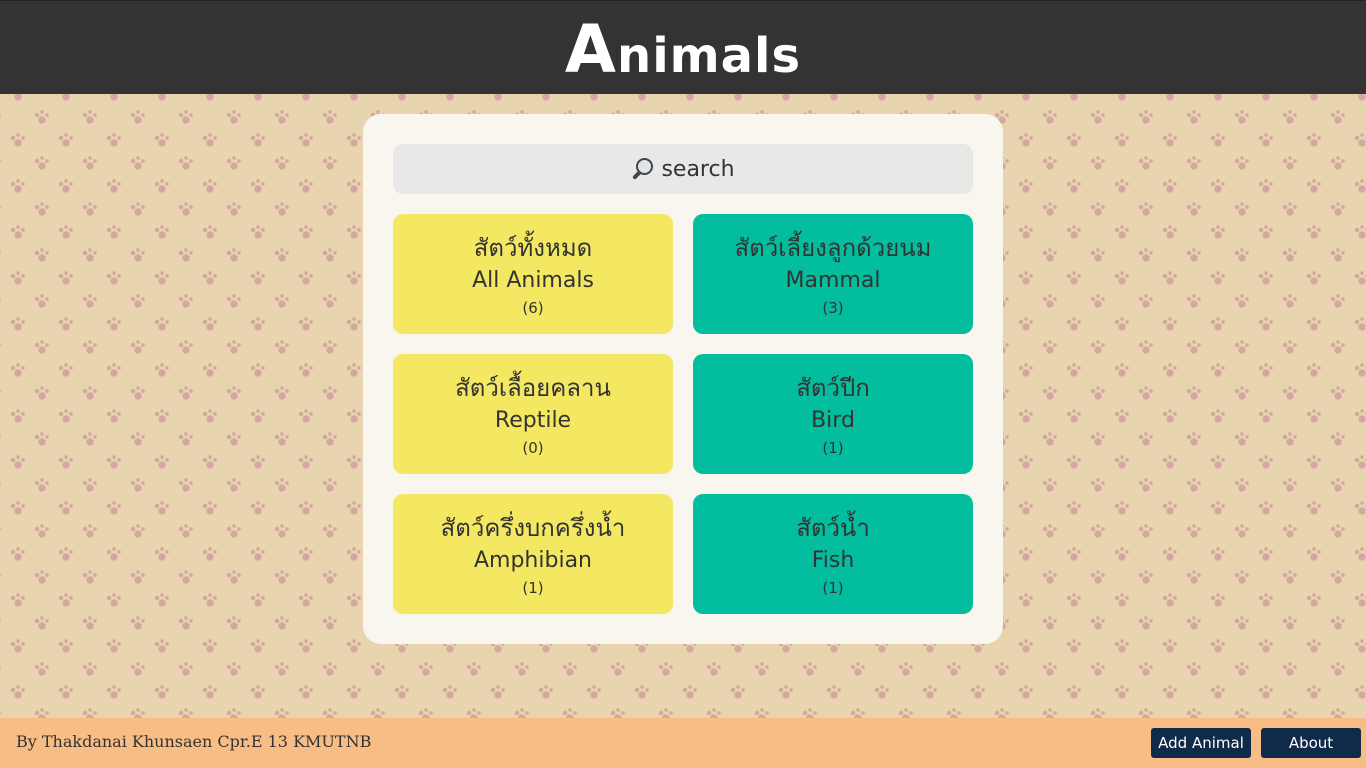 The image size is (1366, 768). Describe the element at coordinates (532, 560) in the screenshot. I see `category-english-name: Amphibian` at that location.